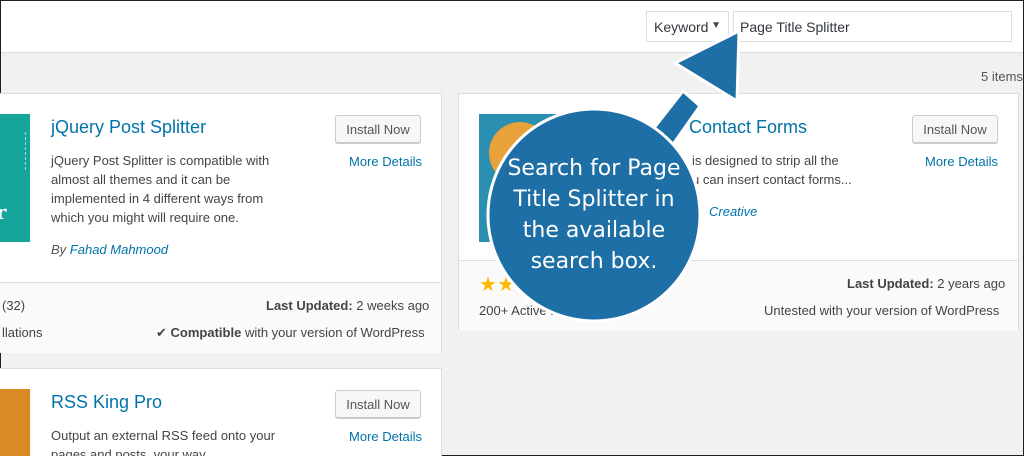  Describe the element at coordinates (681, 27) in the screenshot. I see `search-type-label: Keyword` at that location.